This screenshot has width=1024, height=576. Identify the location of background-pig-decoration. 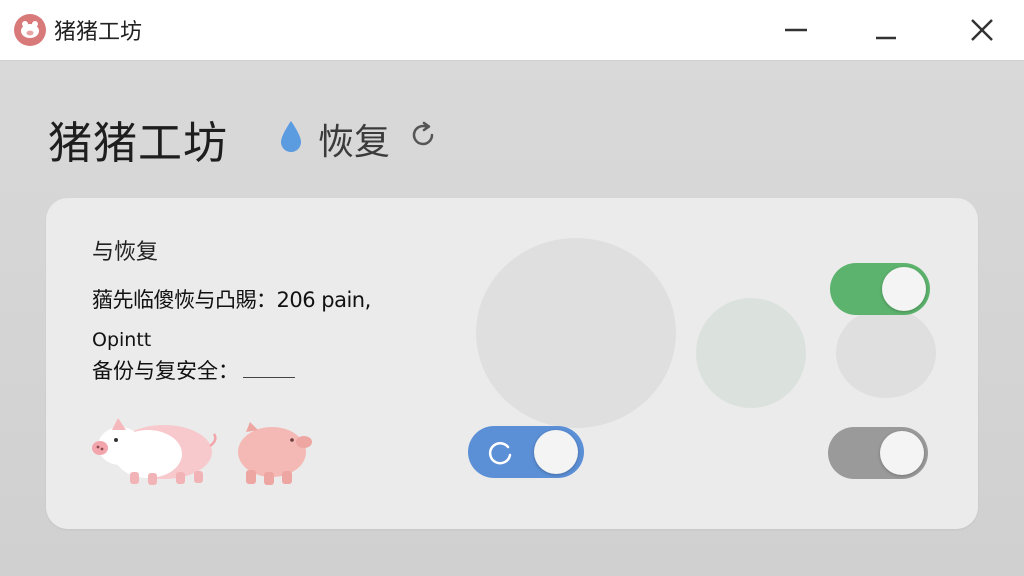
(576, 333).